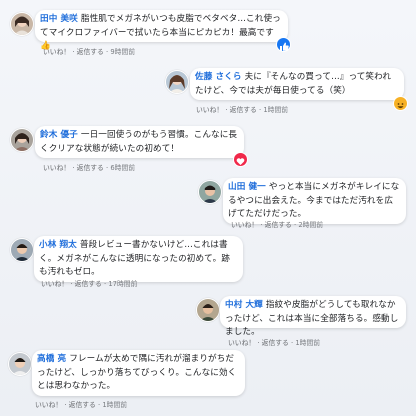  I want to click on commenter-name: 鈴木 優子, so click(59, 135).